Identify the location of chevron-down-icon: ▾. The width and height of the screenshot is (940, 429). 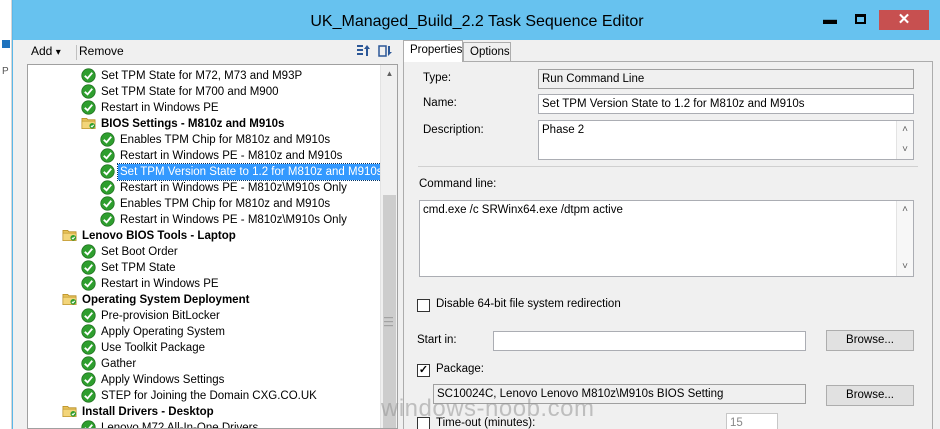
(58, 52).